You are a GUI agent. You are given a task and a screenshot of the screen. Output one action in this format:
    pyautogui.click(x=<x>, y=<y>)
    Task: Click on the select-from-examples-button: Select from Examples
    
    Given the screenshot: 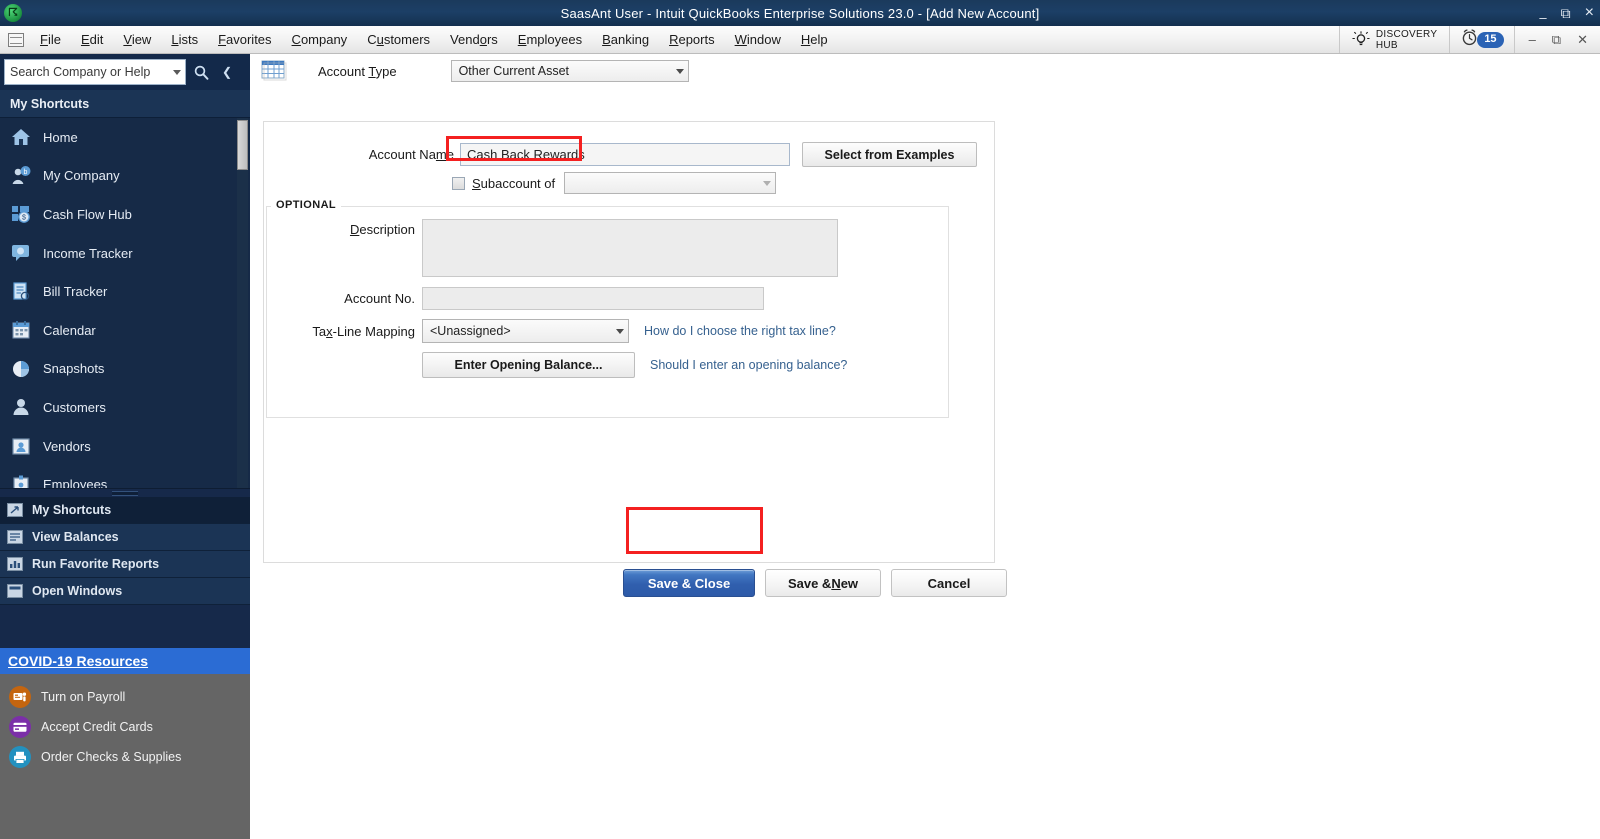 What is the action you would take?
    pyautogui.click(x=889, y=154)
    